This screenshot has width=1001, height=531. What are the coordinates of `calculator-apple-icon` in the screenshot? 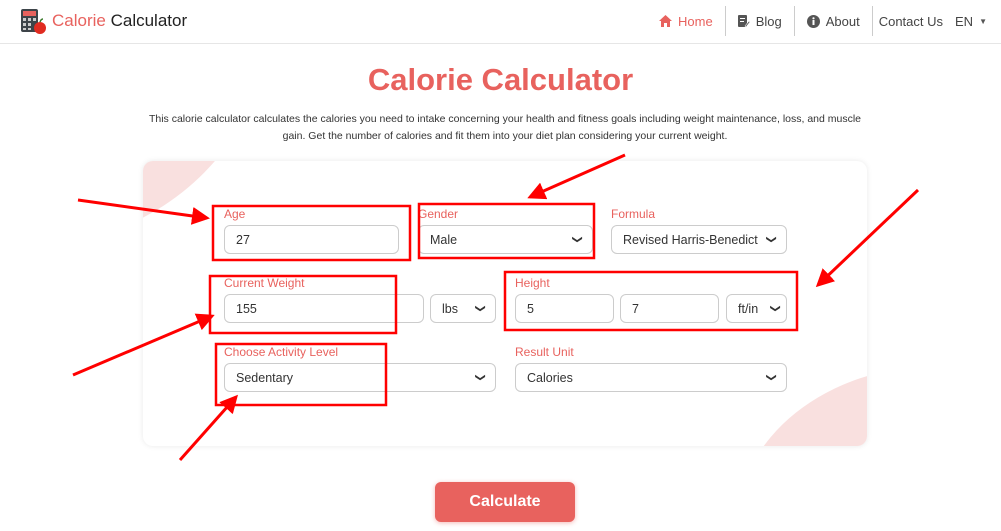 It's located at (33, 21).